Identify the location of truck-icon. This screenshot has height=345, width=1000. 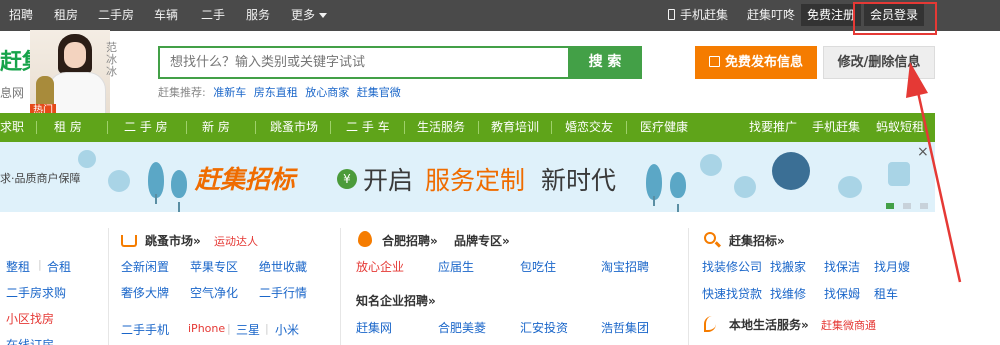
(850, 187).